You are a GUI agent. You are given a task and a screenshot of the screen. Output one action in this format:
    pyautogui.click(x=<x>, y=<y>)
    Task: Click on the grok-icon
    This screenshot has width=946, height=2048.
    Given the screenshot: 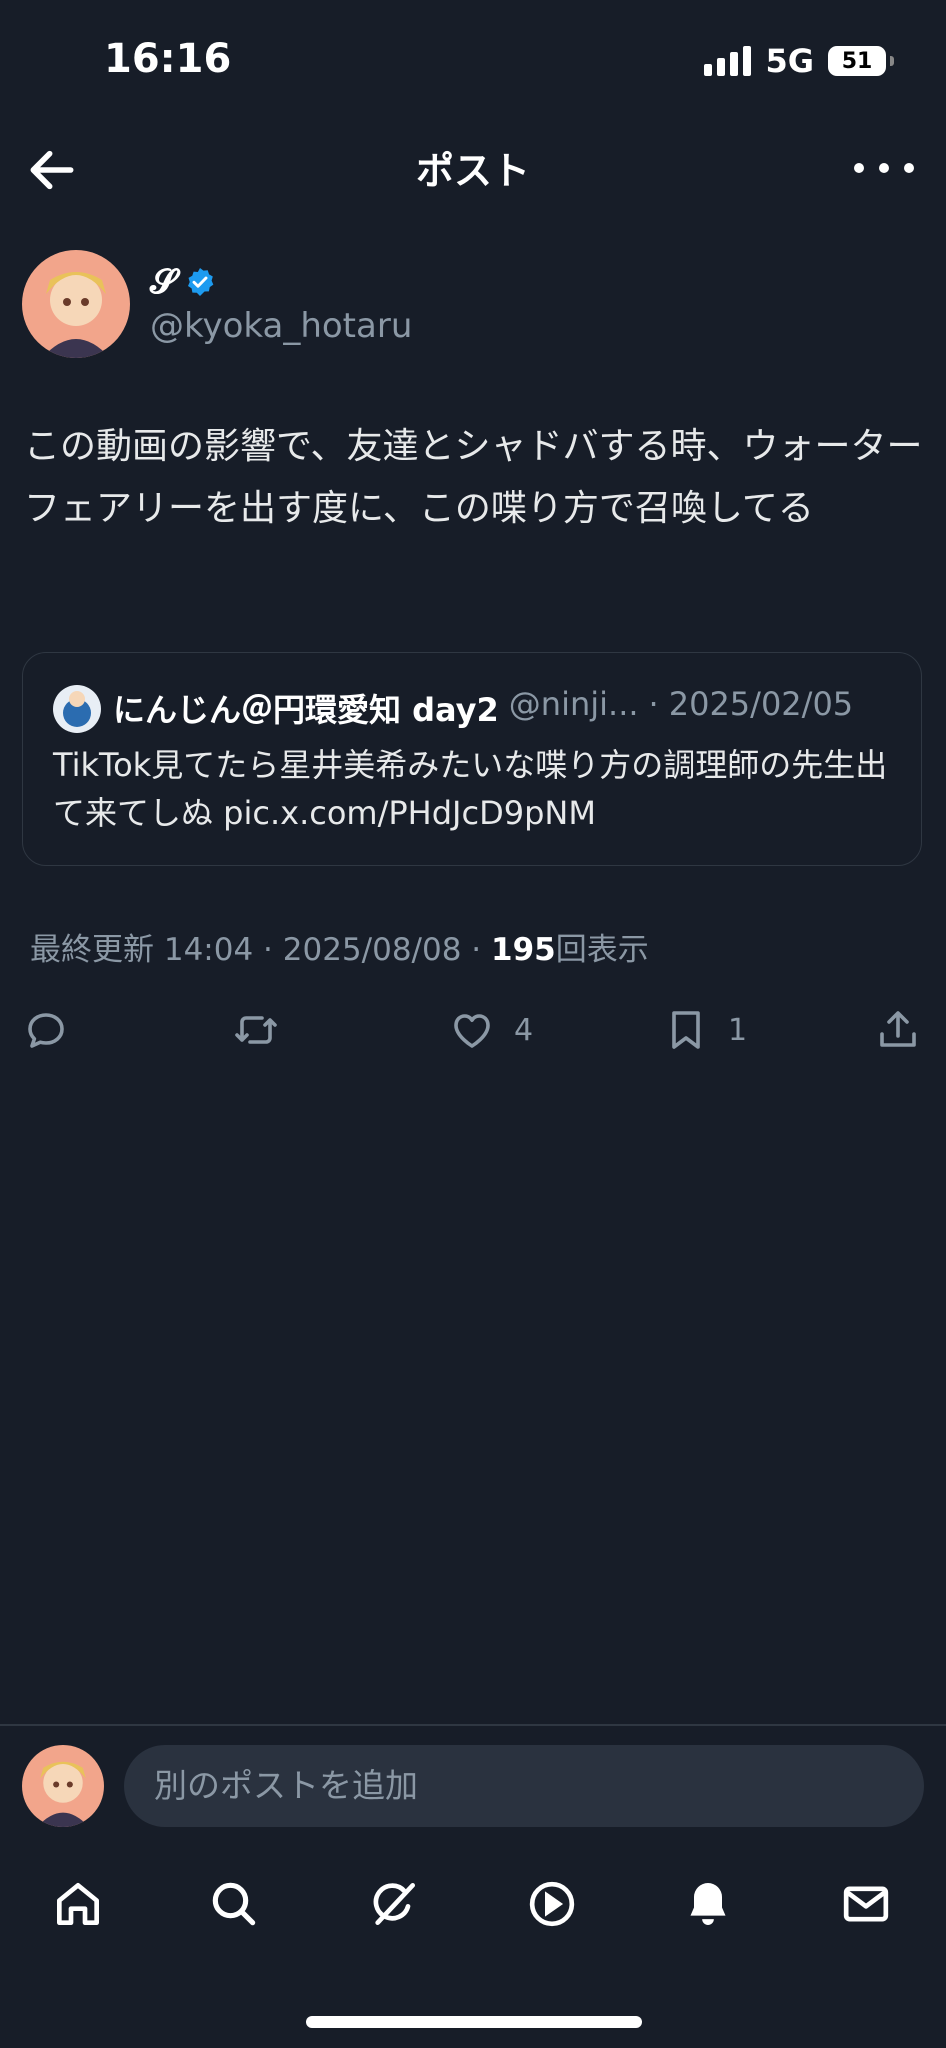 What is the action you would take?
    pyautogui.click(x=394, y=1904)
    